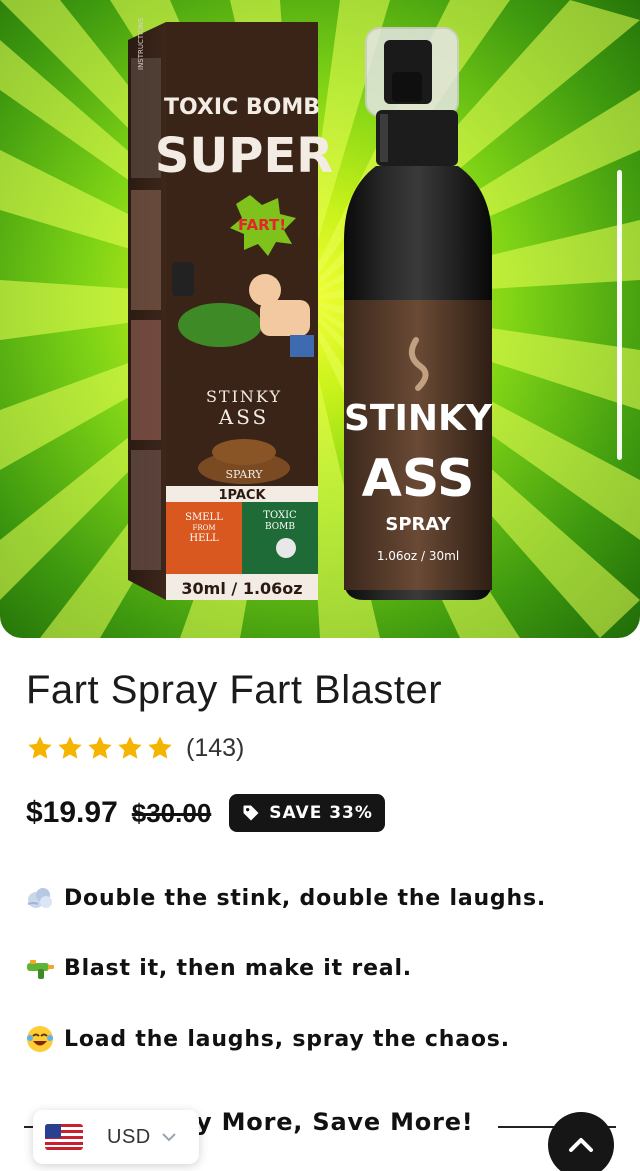 This screenshot has height=1171, width=640. I want to click on feature-item: Load the laughs, spray the chaos., so click(267, 1039).